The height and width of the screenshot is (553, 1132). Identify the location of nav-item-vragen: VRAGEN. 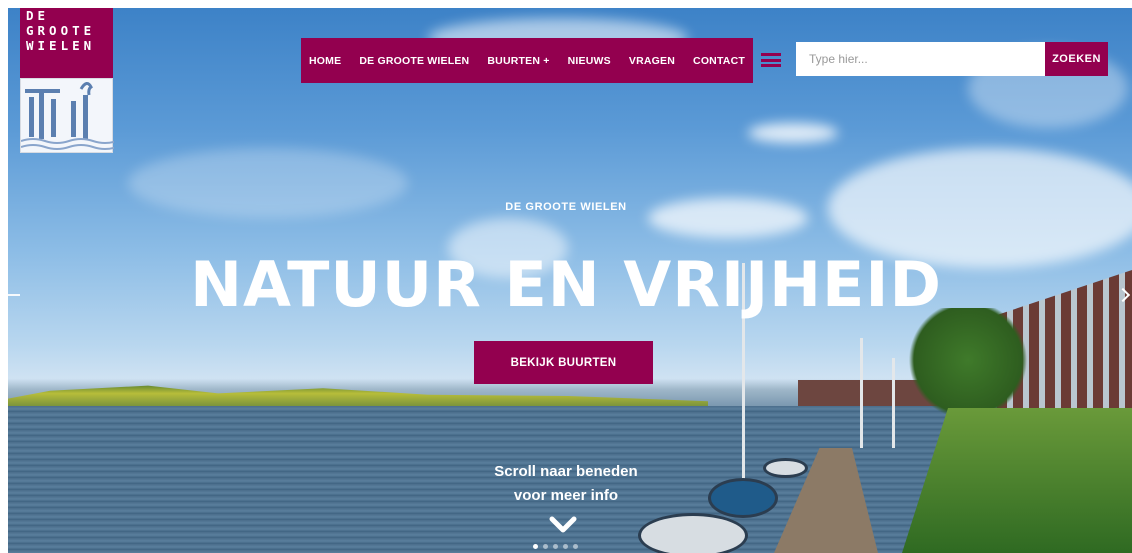
(652, 61).